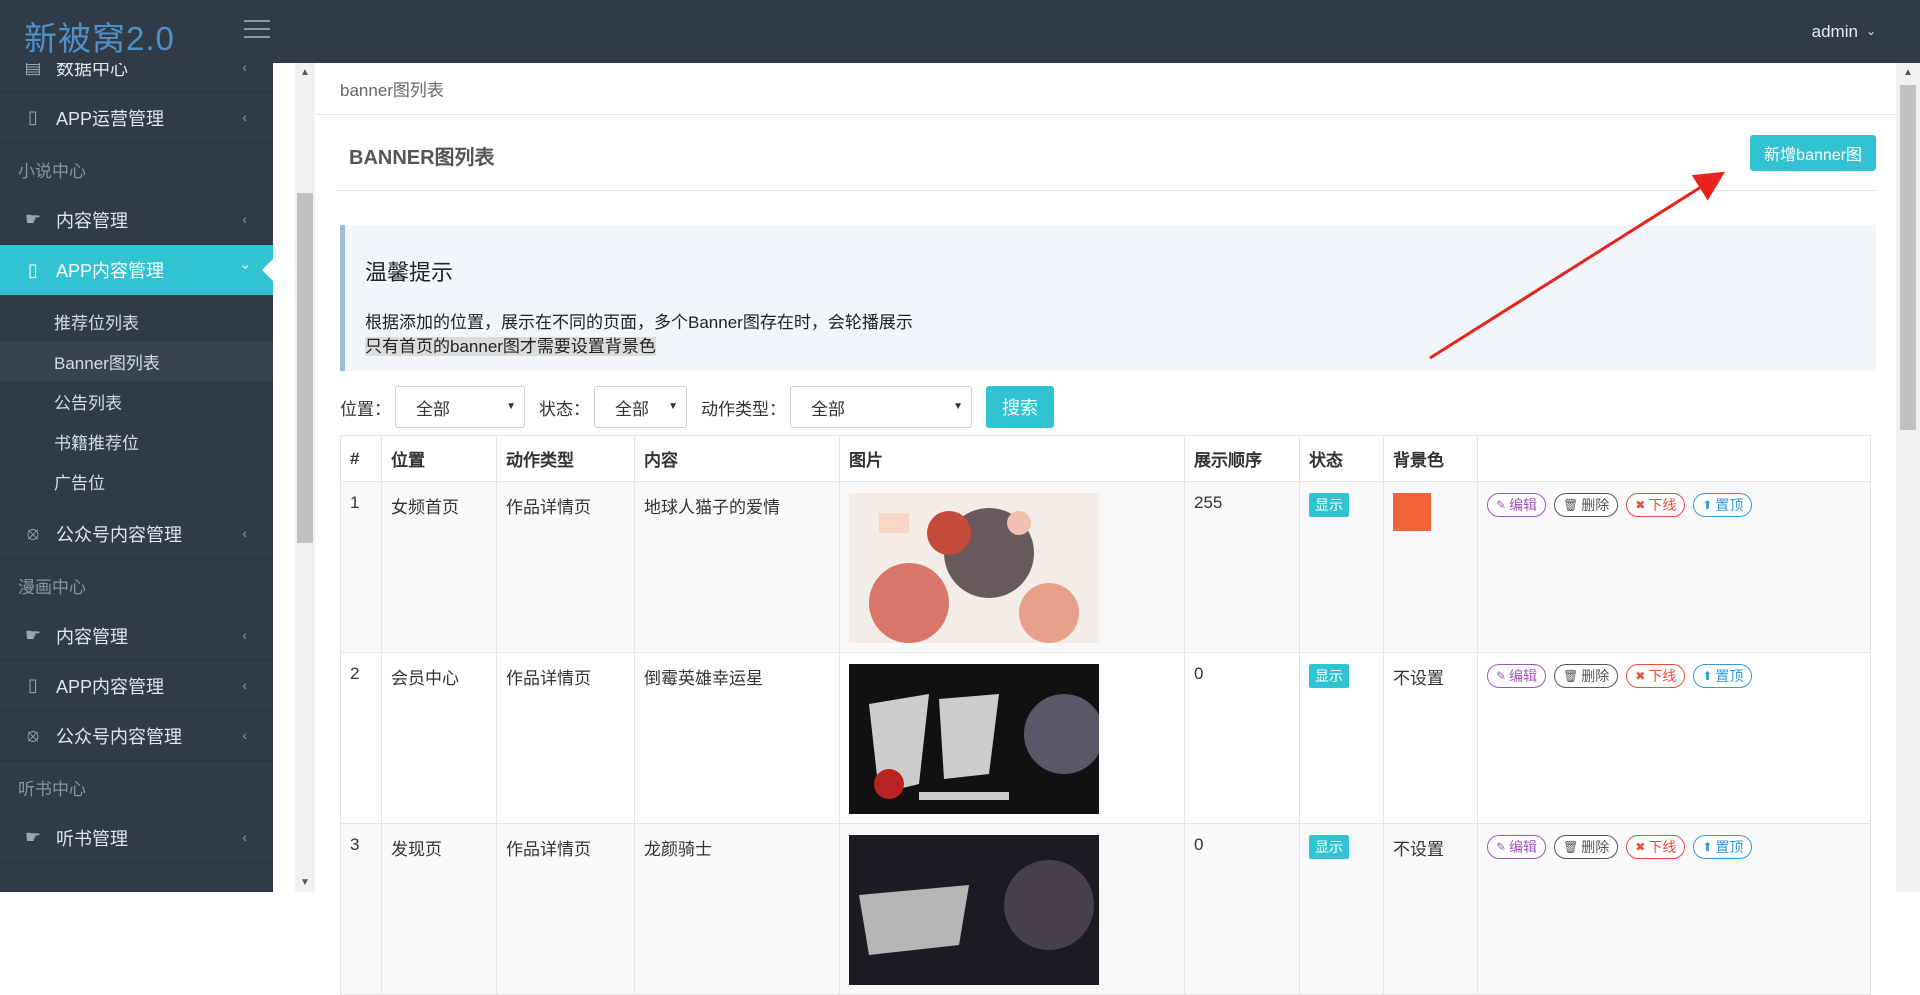 Image resolution: width=1920 pixels, height=995 pixels. What do you see at coordinates (136, 441) in the screenshot?
I see `sidebar-sub-book-recommend: 书籍推荐位` at bounding box center [136, 441].